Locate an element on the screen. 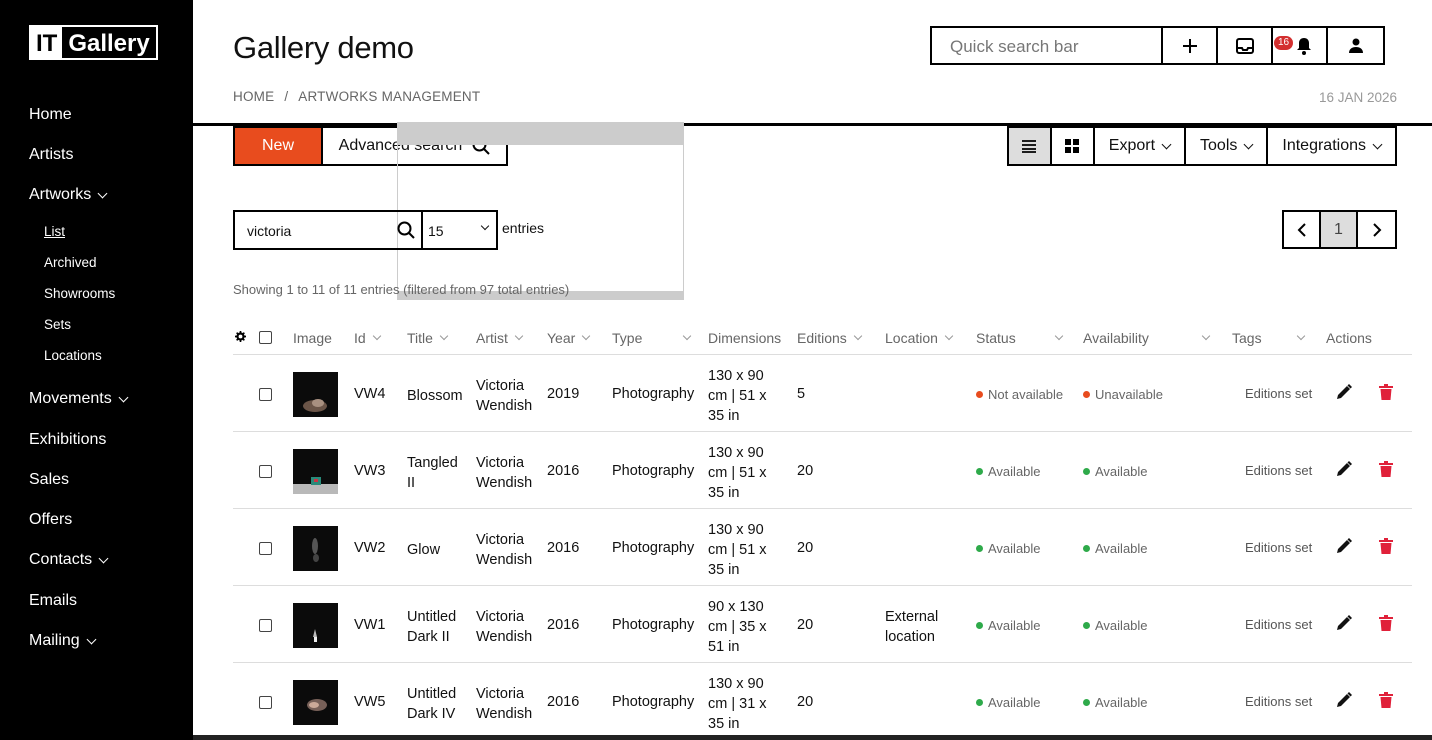 Image resolution: width=1432 pixels, height=740 pixels. sidebar-item-artists: Artists is located at coordinates (51, 155).